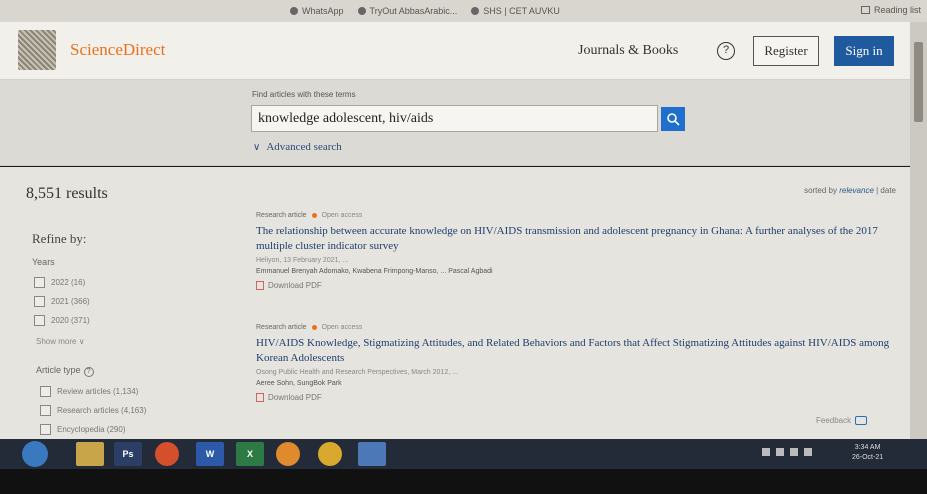 This screenshot has height=494, width=927. What do you see at coordinates (167, 454) in the screenshot?
I see `opera-icon` at bounding box center [167, 454].